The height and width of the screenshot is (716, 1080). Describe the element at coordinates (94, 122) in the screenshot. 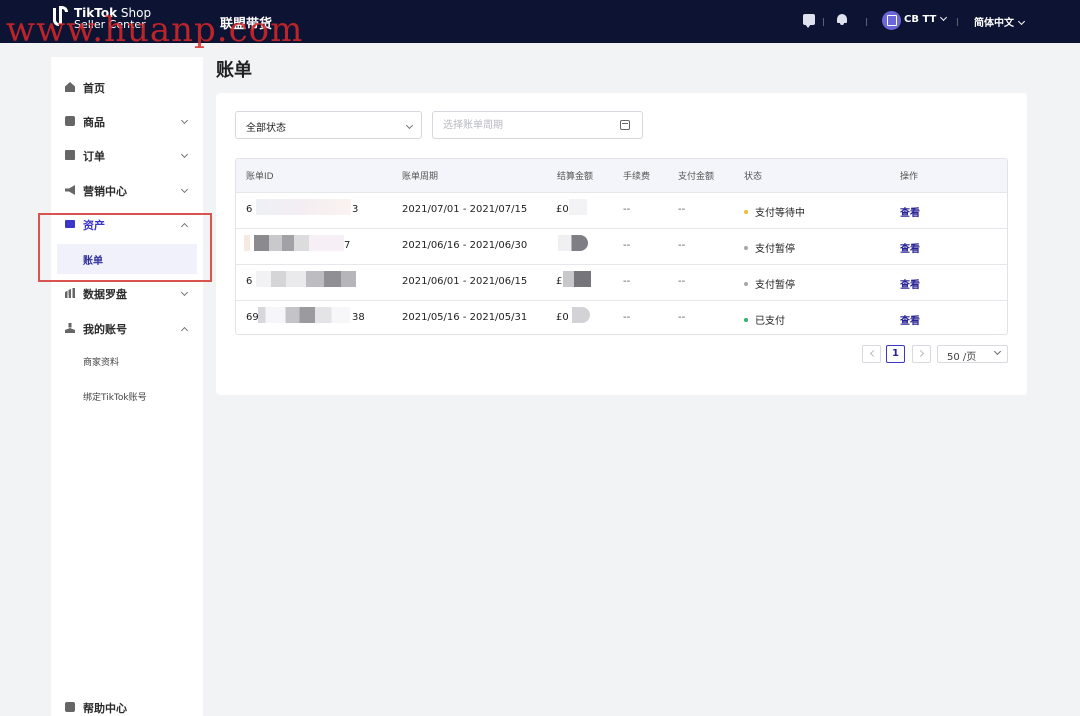

I see `sidebar-item-label: 商品` at that location.